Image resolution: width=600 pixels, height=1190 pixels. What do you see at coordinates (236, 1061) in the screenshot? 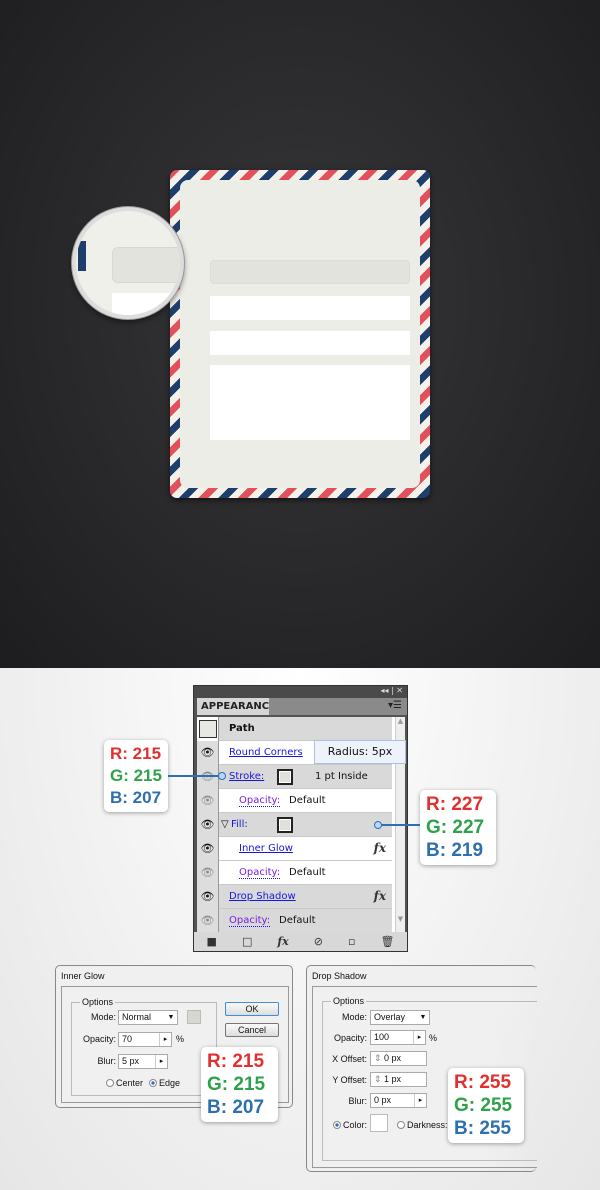
I see `red-value: R: 215` at bounding box center [236, 1061].